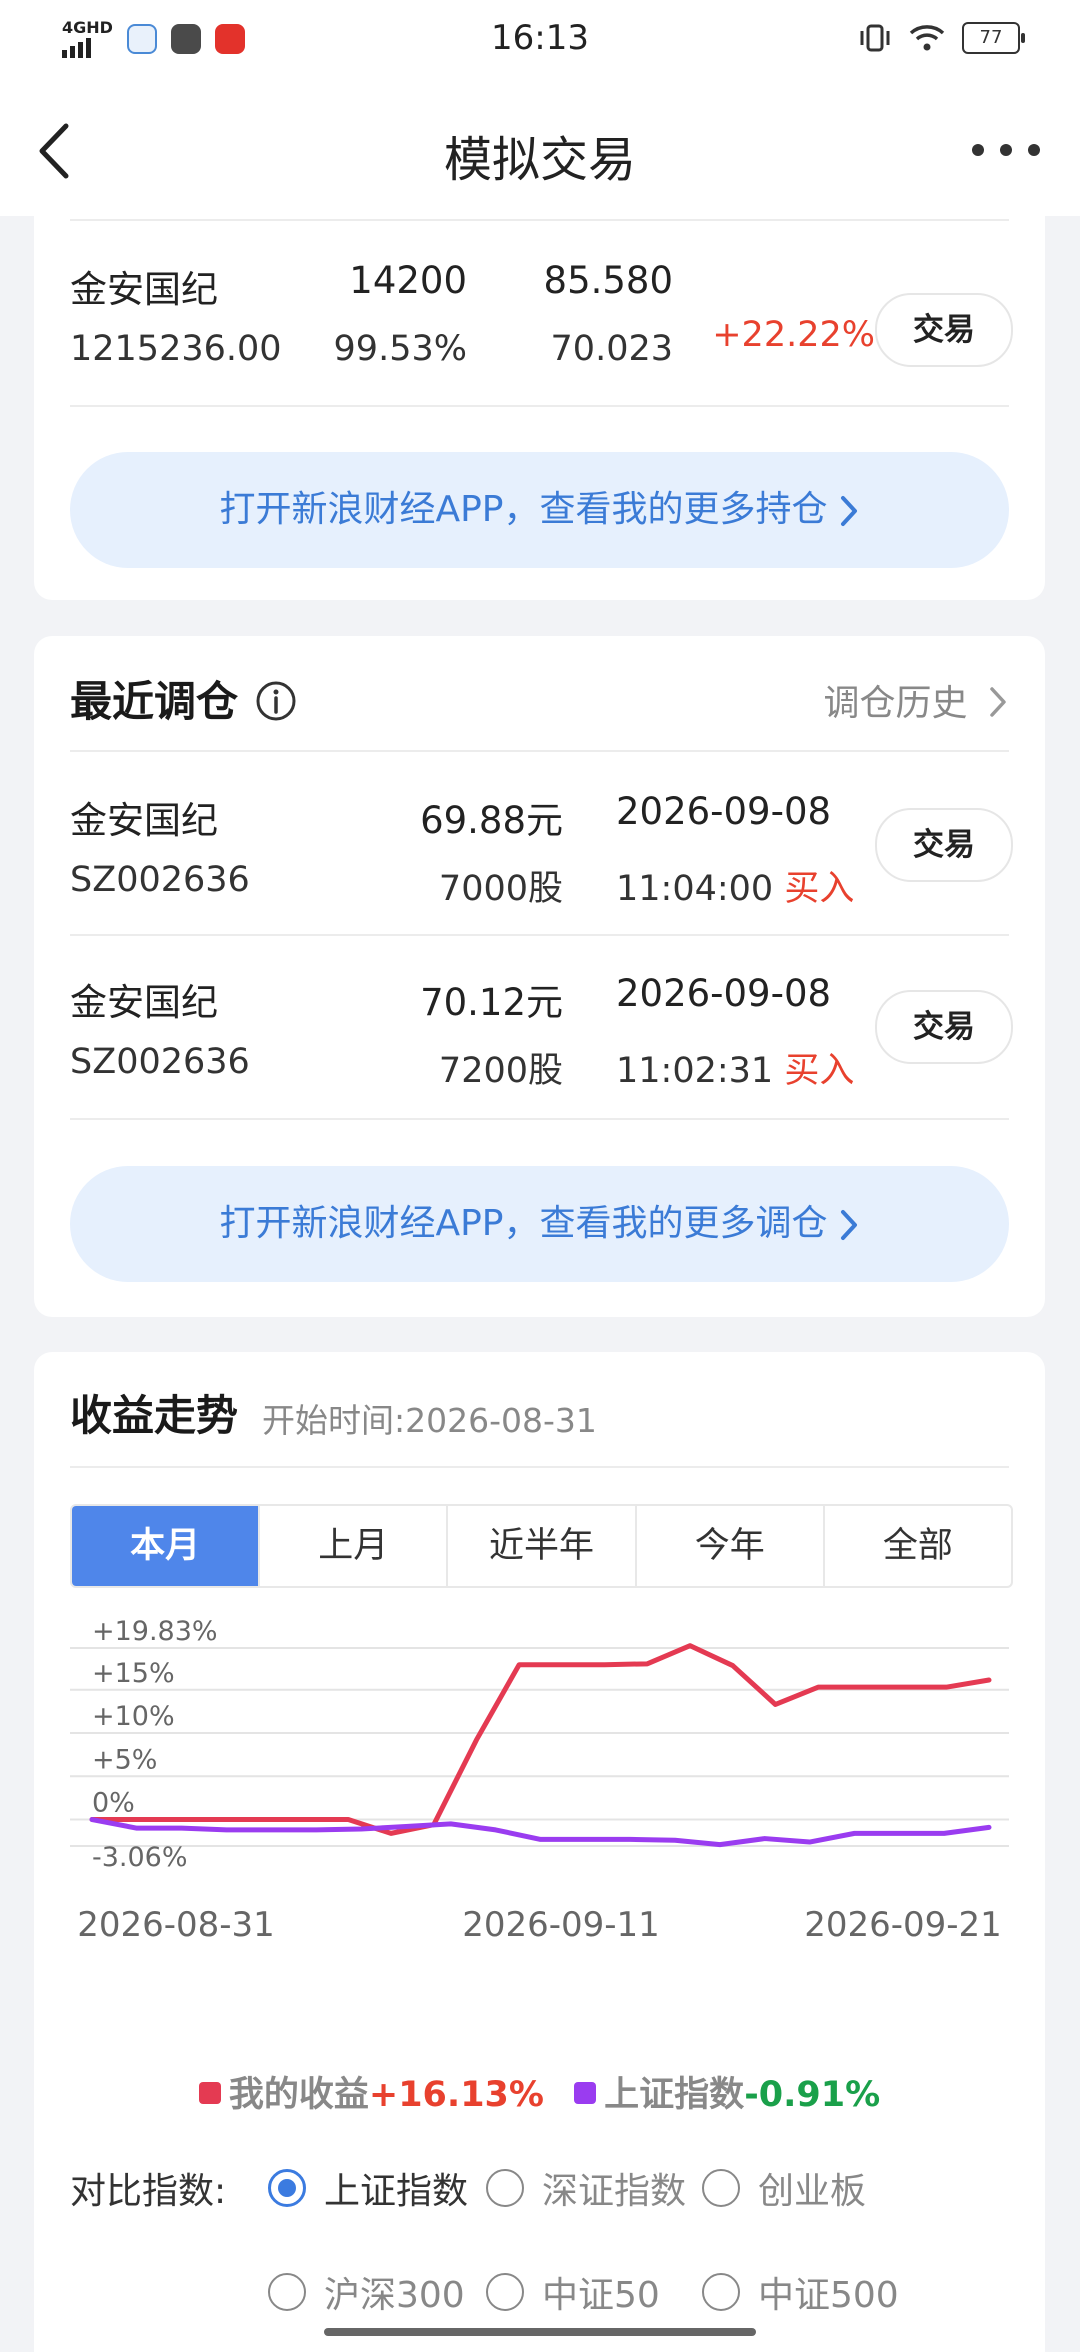 Image resolution: width=1080 pixels, height=2352 pixels. I want to click on status-bar: 4GHD 16:13 77, so click(540, 40).